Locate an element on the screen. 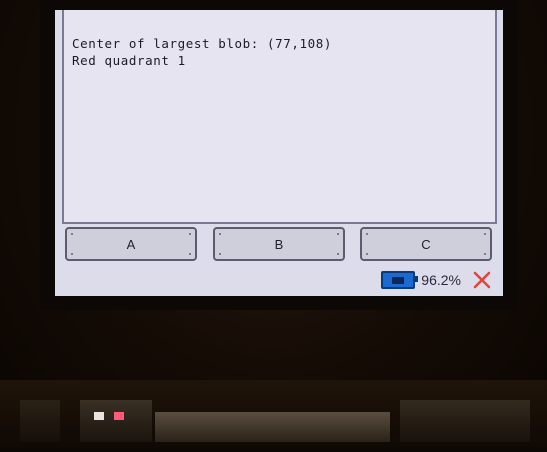 The image size is (547, 452). b-button: B is located at coordinates (279, 244).